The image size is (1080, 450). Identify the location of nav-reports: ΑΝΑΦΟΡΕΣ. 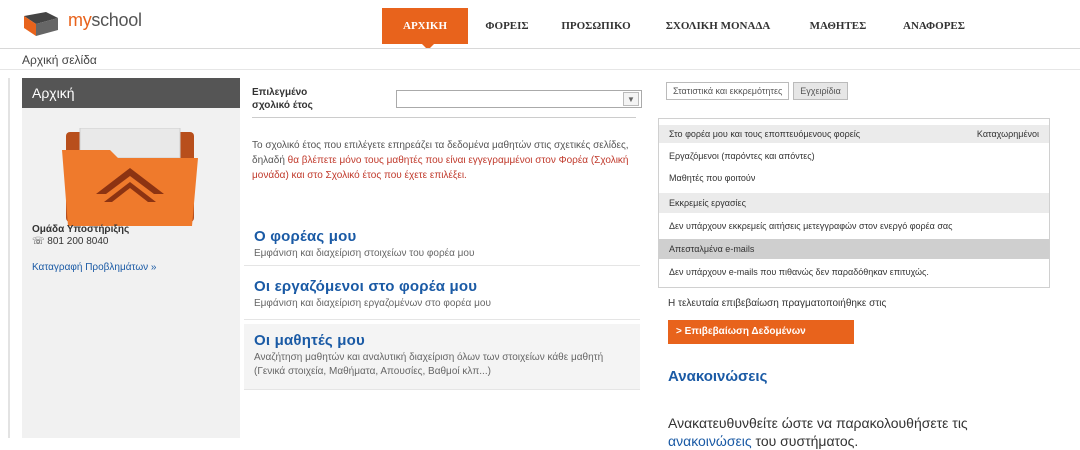
(934, 26).